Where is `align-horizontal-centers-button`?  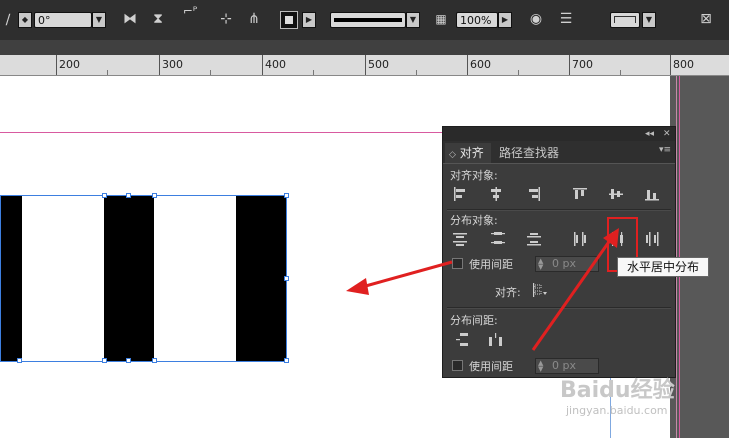
align-horizontal-centers-button is located at coordinates (496, 194).